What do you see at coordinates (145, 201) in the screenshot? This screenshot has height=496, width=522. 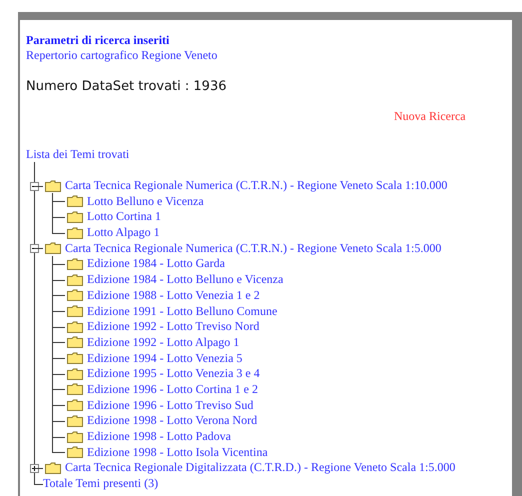 I see `tree-leaf: Lotto Belluno e Vicenza` at bounding box center [145, 201].